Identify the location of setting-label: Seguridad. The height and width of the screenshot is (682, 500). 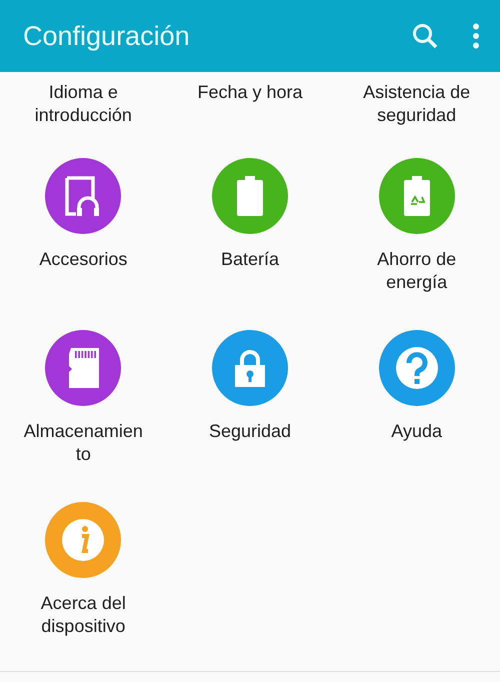
(250, 431).